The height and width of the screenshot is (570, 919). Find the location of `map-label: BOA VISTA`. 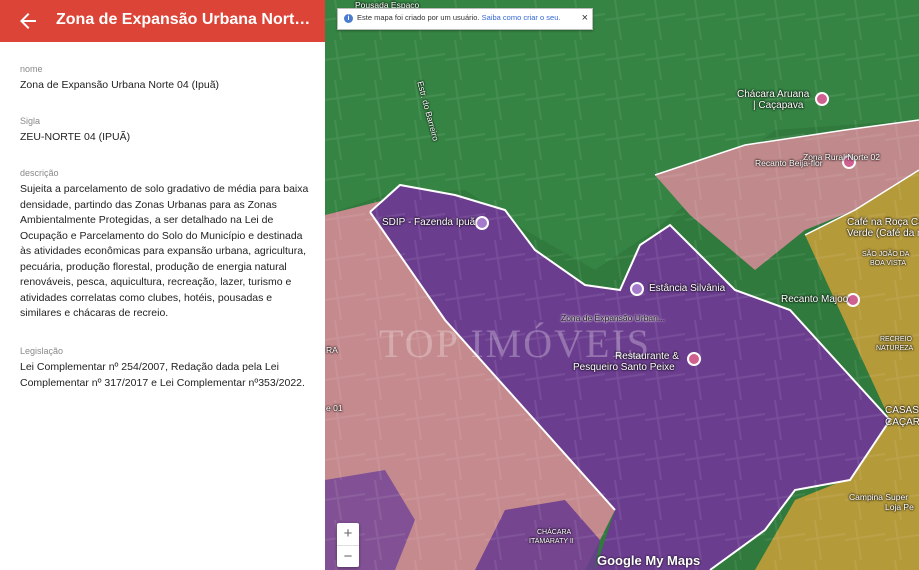

map-label: BOA VISTA is located at coordinates (888, 263).